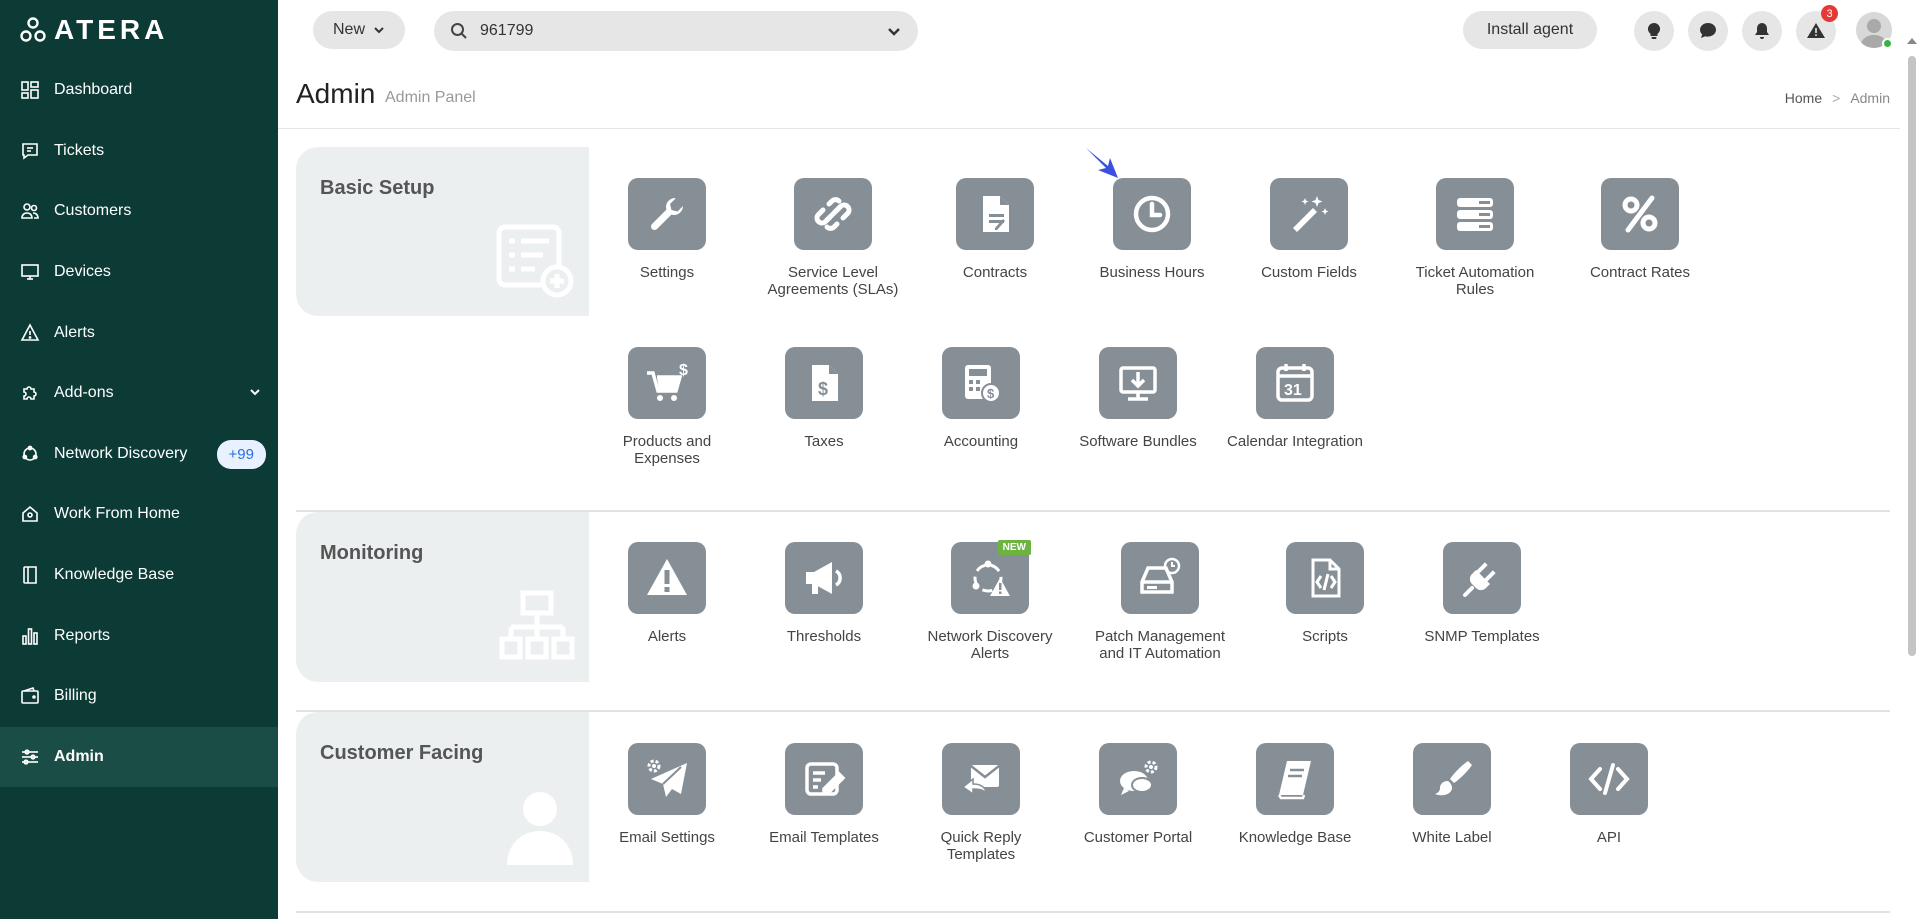 This screenshot has width=1920, height=919. Describe the element at coordinates (336, 93) in the screenshot. I see `page-title: Admin` at that location.